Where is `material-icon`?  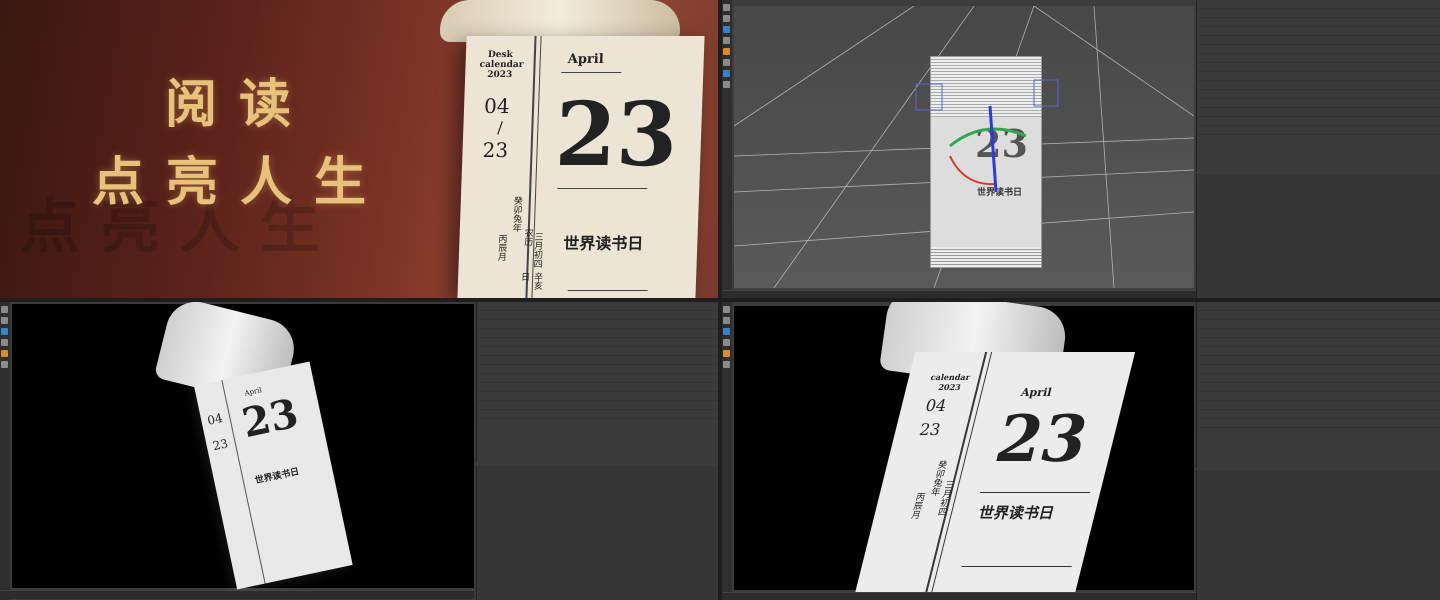
material-icon is located at coordinates (726, 84).